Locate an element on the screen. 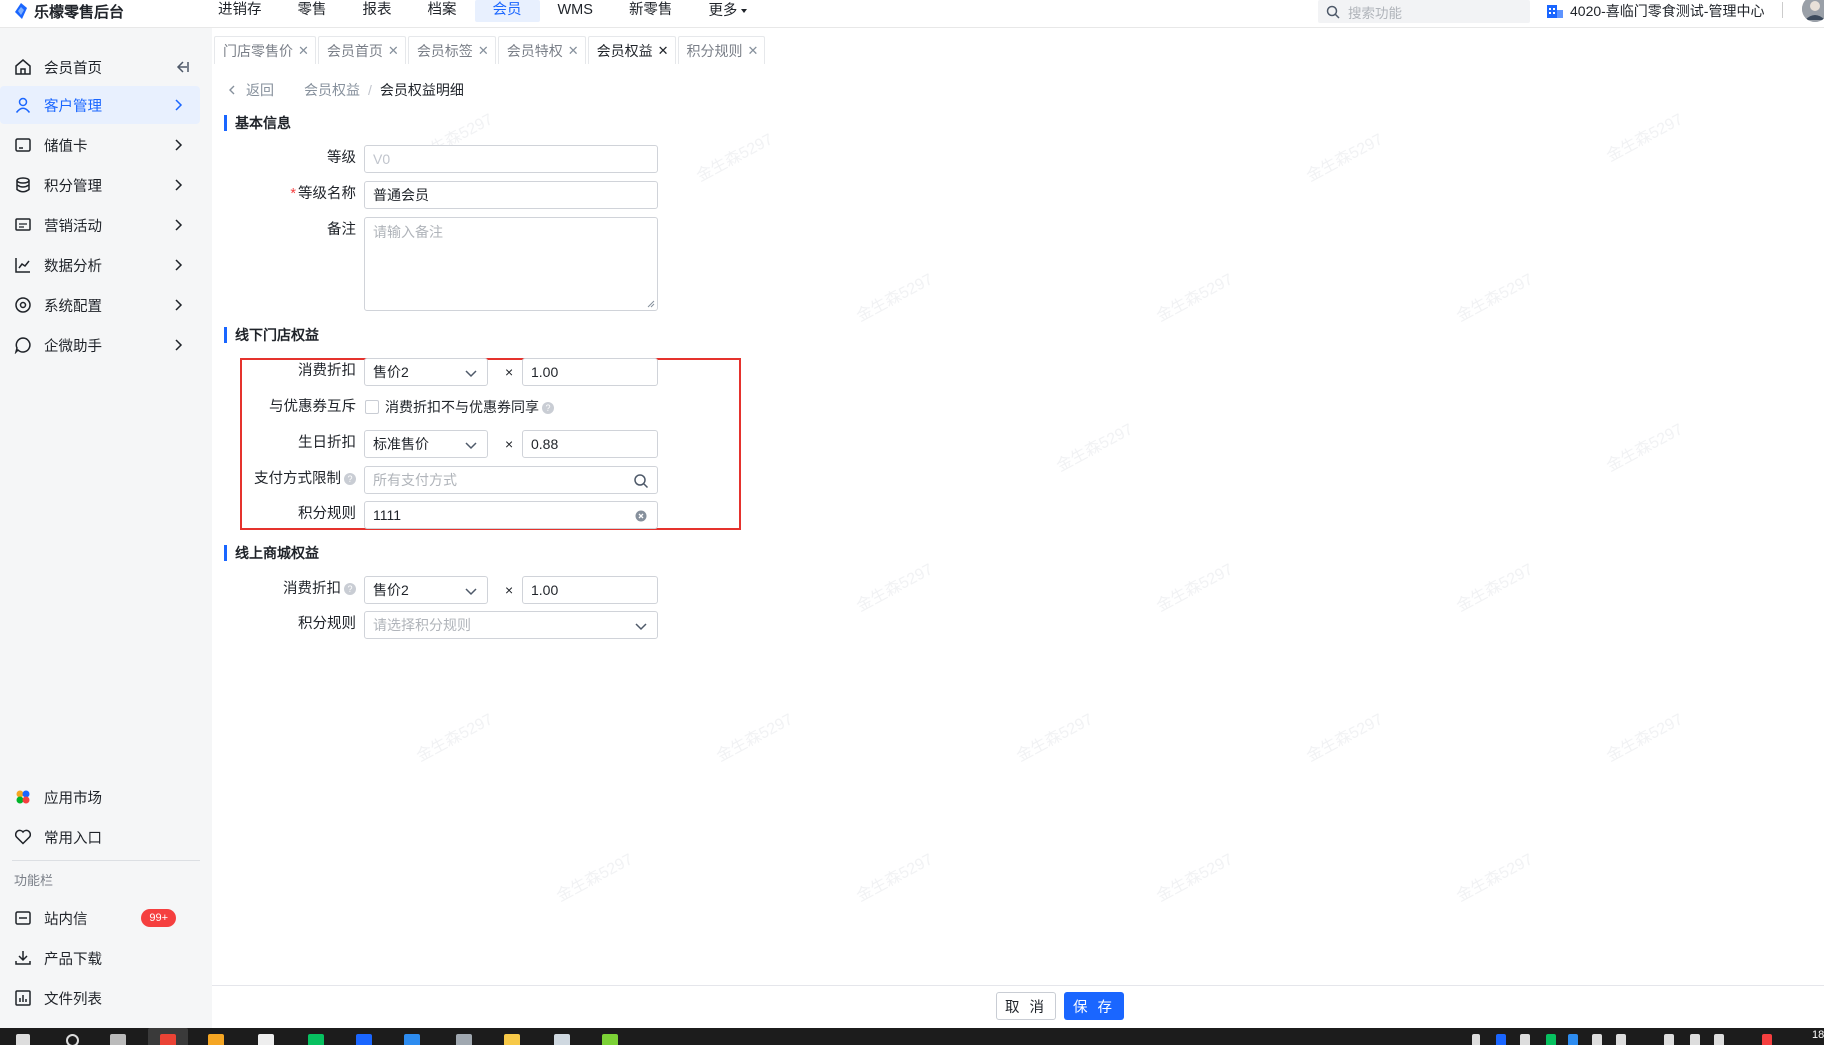 The image size is (1824, 1045). clock: 18 is located at coordinates (1818, 1035).